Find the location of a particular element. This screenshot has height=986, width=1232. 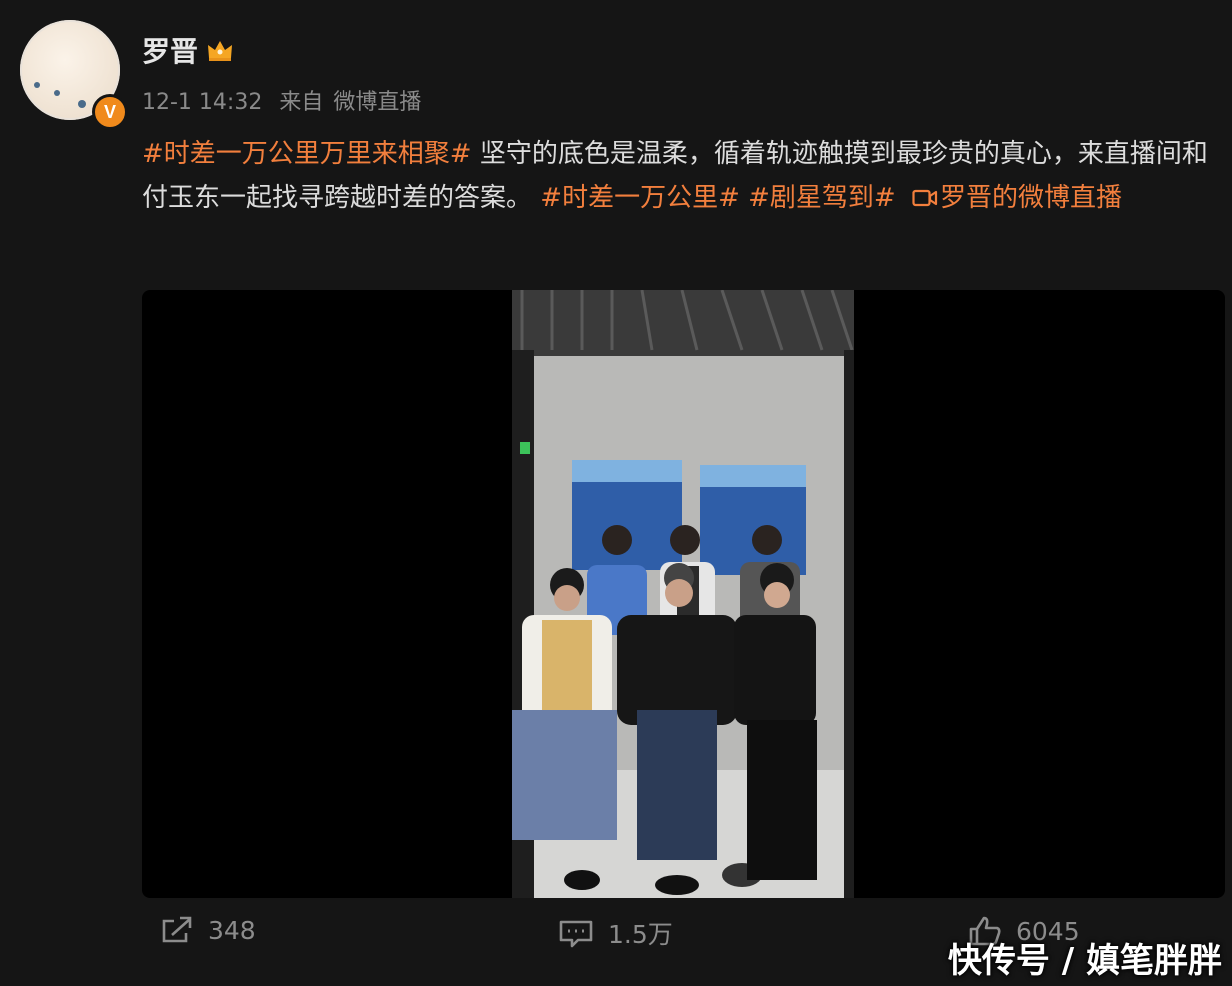

username-text: 罗晋 is located at coordinates (170, 50).